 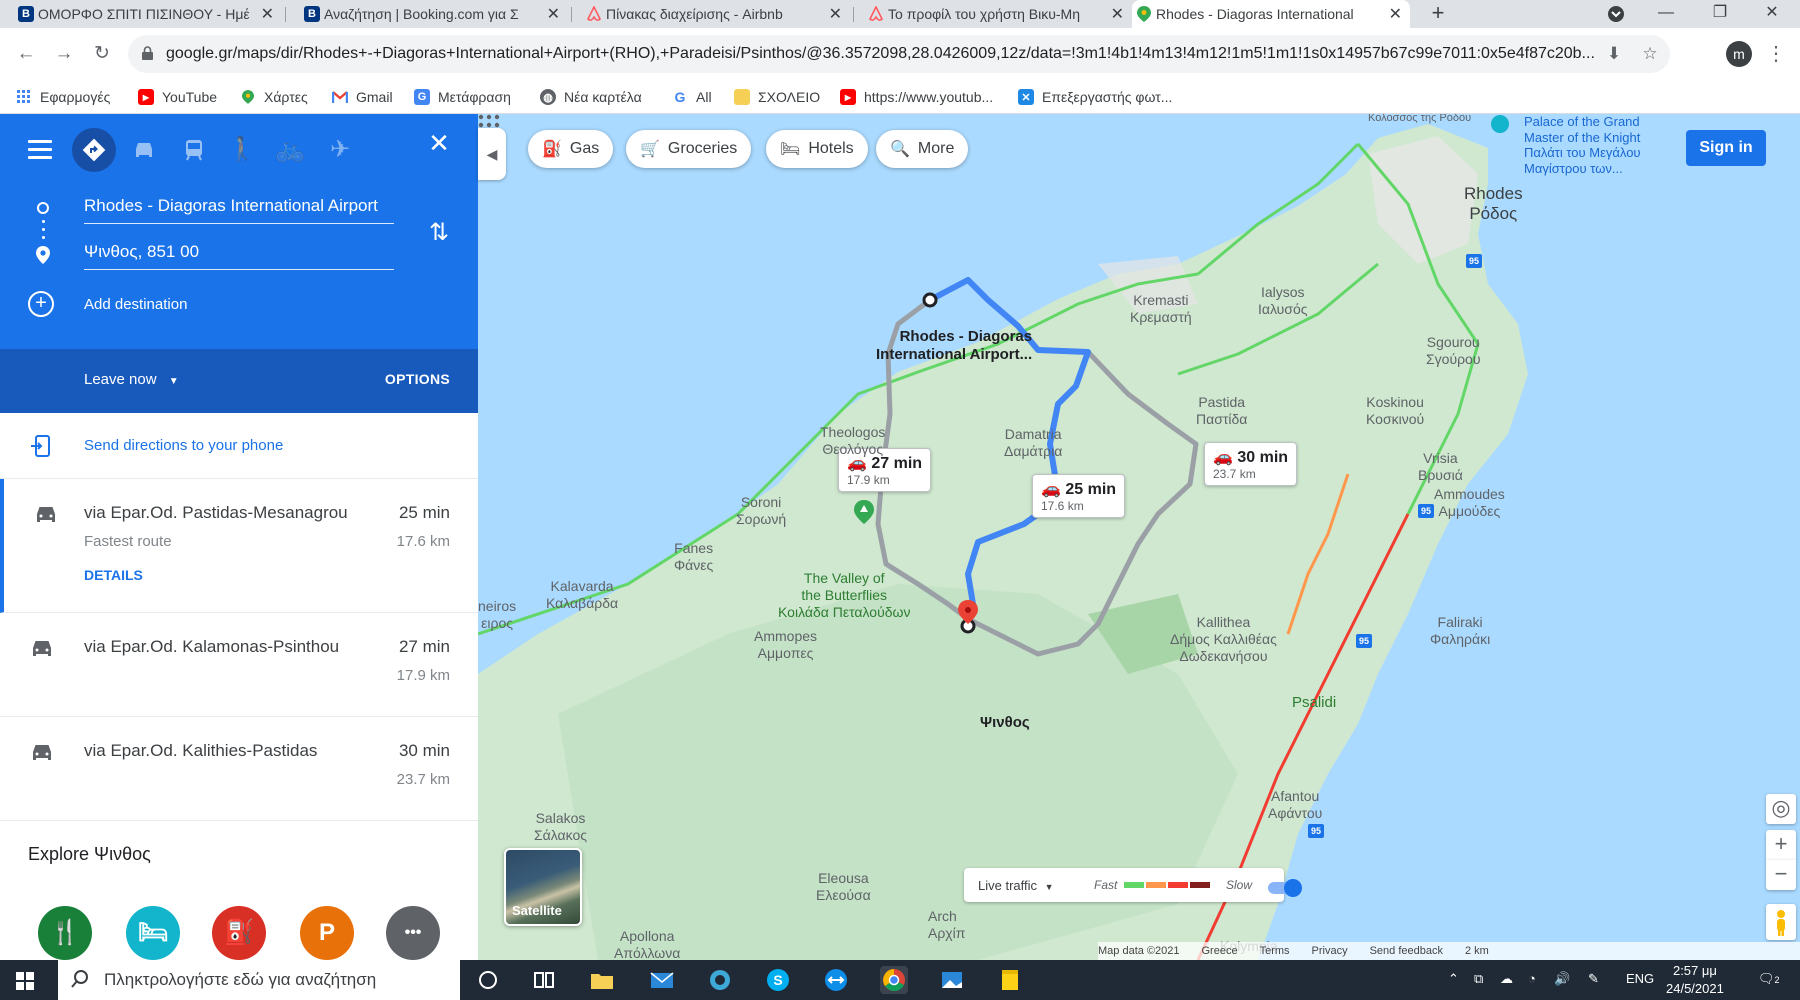 What do you see at coordinates (290, 150) in the screenshot?
I see `cycling-mode-icon: 🚲` at bounding box center [290, 150].